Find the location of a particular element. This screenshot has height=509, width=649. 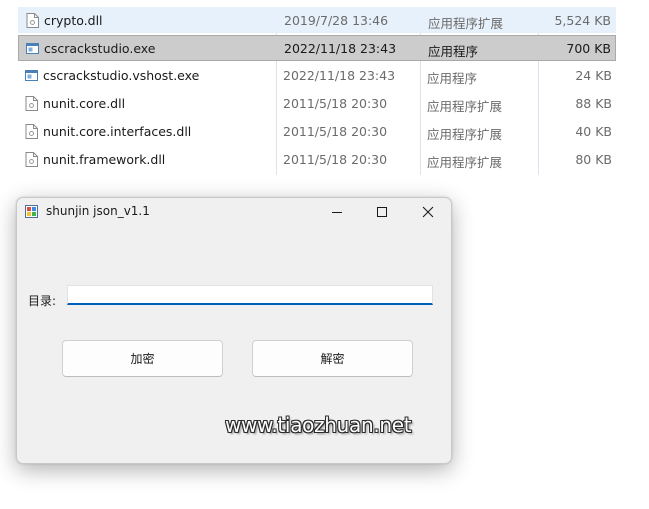

file-size: 700 KB is located at coordinates (588, 48).